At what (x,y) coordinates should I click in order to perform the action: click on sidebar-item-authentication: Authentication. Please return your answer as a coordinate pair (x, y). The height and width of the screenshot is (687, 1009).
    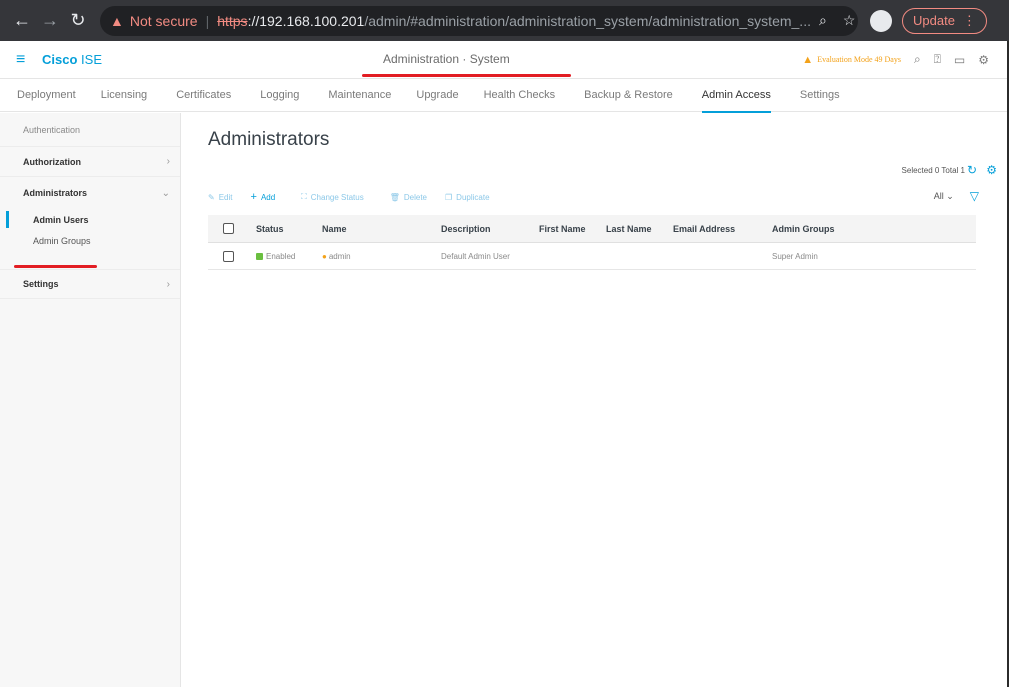
    Looking at the image, I should click on (90, 130).